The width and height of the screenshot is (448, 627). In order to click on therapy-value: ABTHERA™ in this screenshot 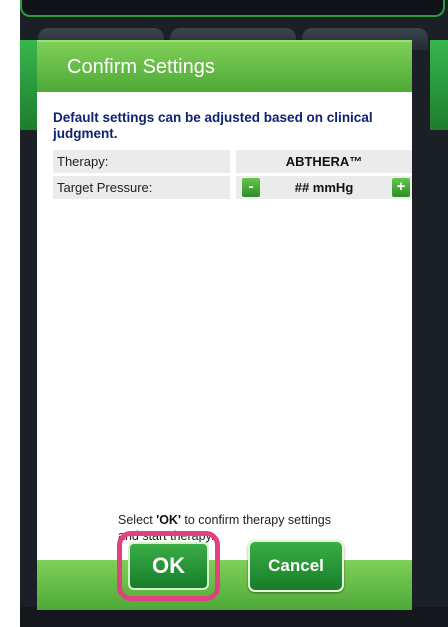, I will do `click(324, 161)`.